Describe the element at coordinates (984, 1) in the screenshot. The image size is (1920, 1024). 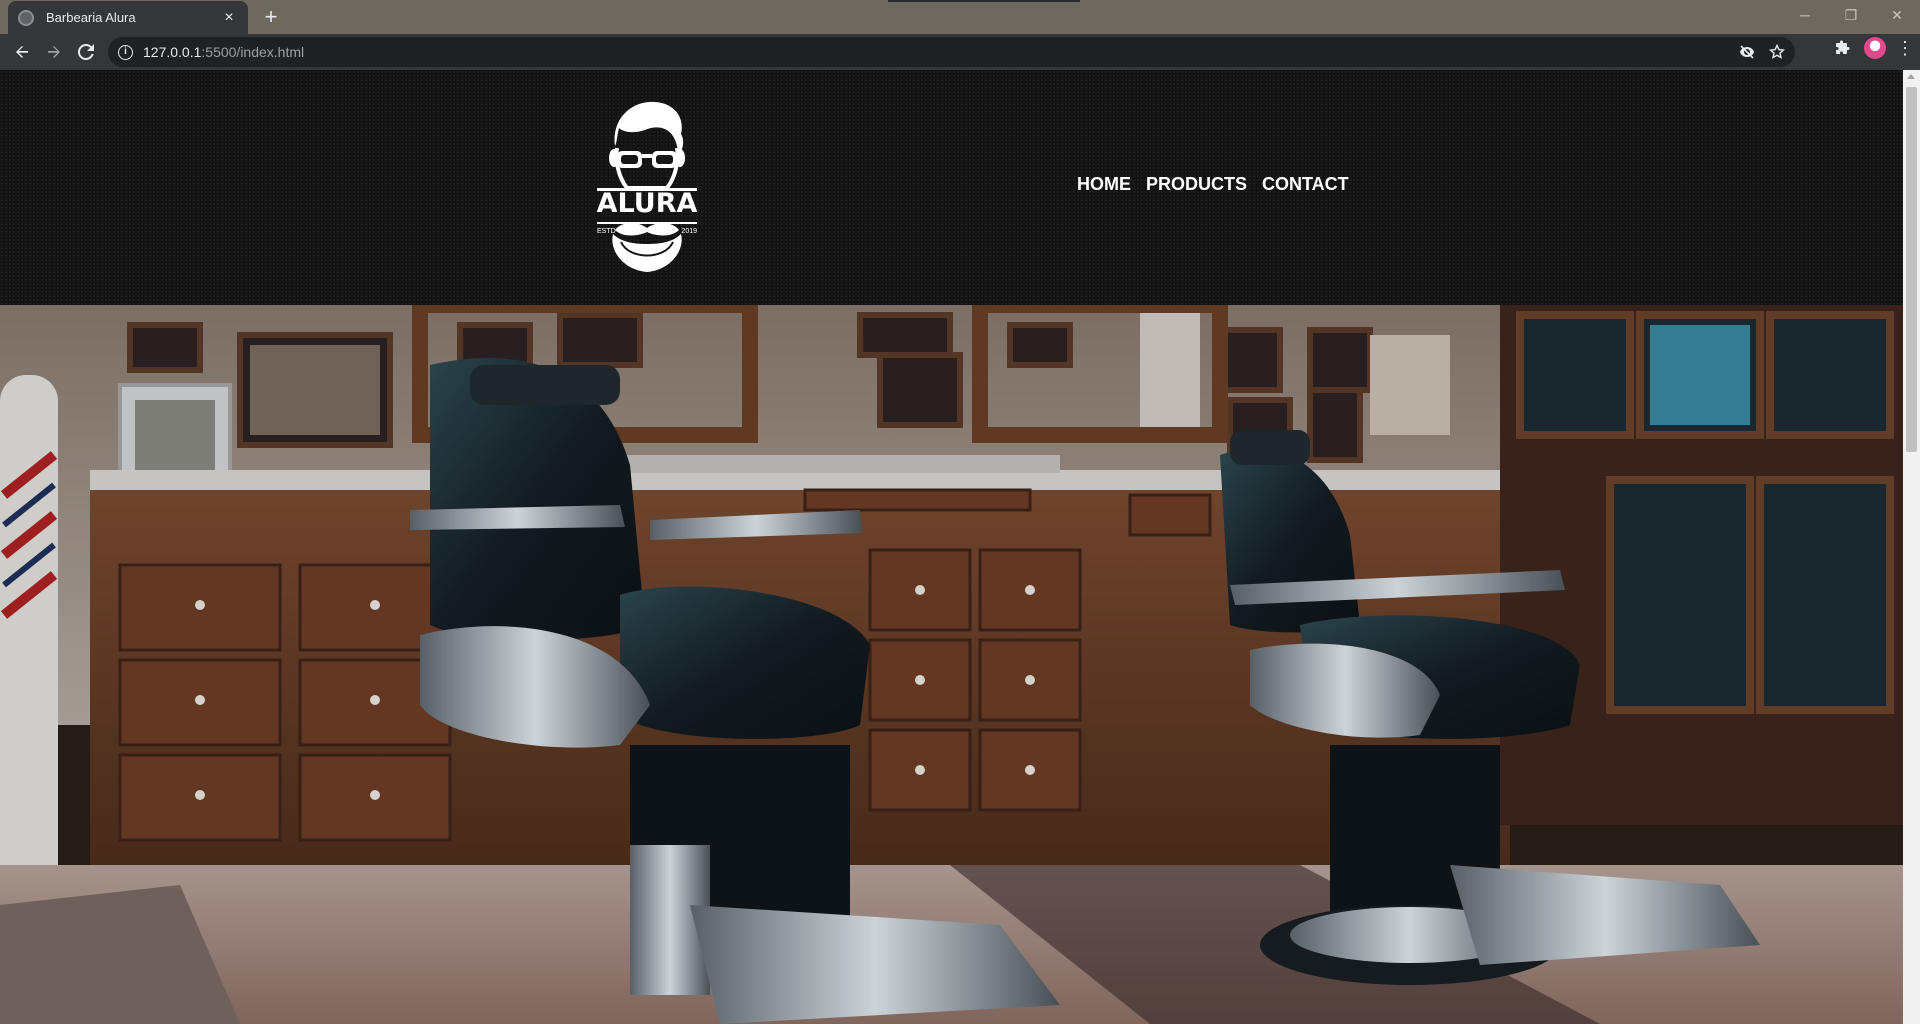
I see `tab-strip-divider` at that location.